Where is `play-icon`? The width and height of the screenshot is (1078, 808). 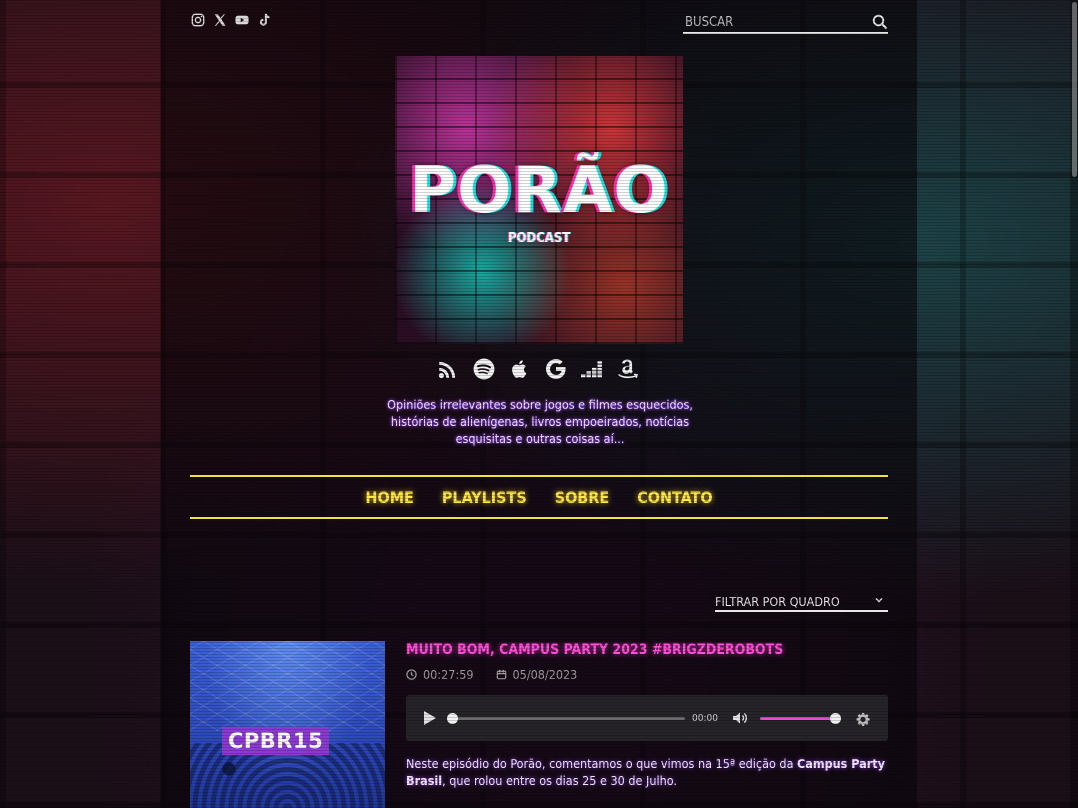 play-icon is located at coordinates (430, 718).